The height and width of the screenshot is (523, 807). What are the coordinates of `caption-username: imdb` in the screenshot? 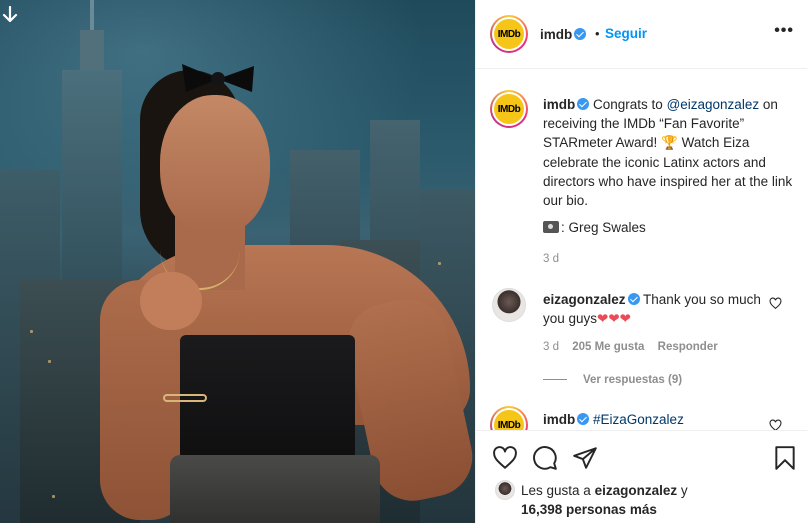 It's located at (559, 104).